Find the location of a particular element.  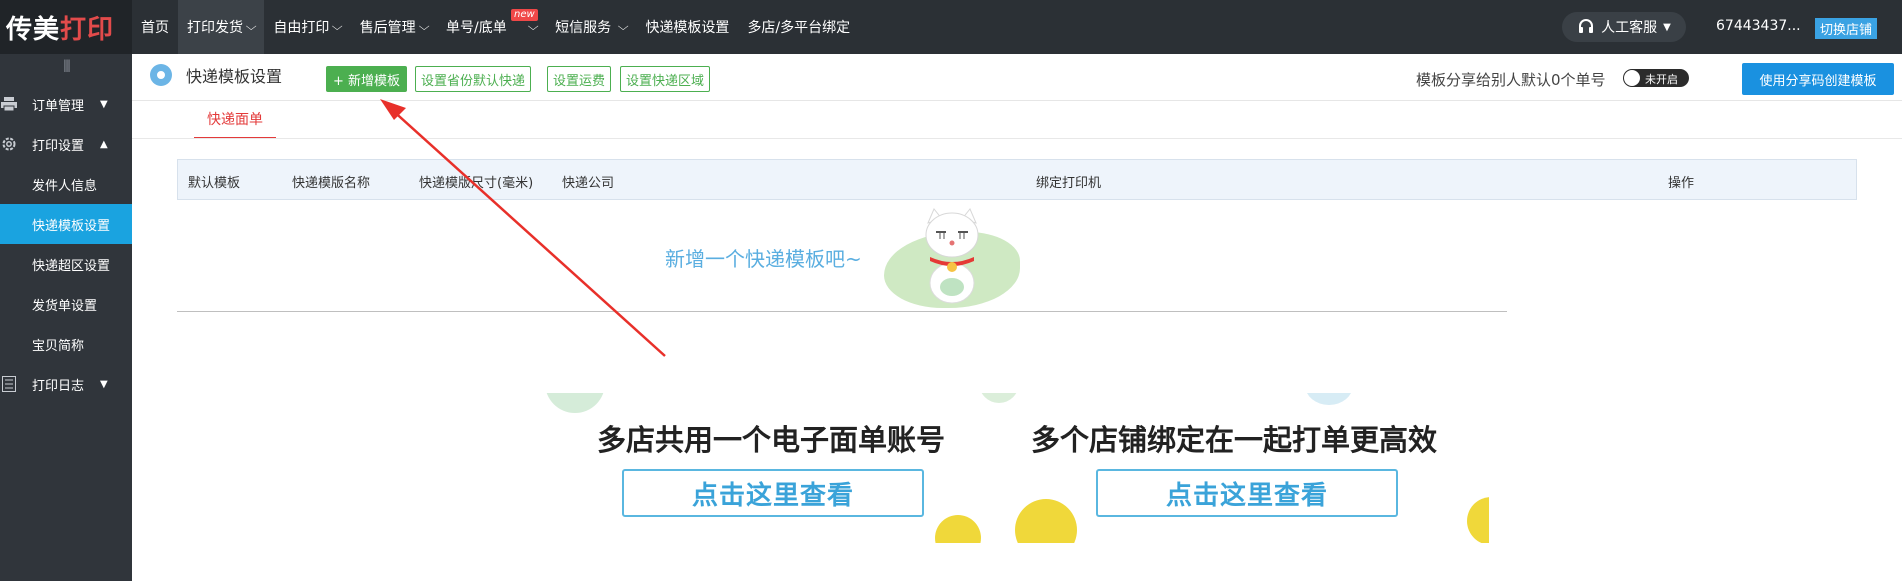

sidebar-group-print-settings: 打印设置 ▲ is located at coordinates (66, 144).